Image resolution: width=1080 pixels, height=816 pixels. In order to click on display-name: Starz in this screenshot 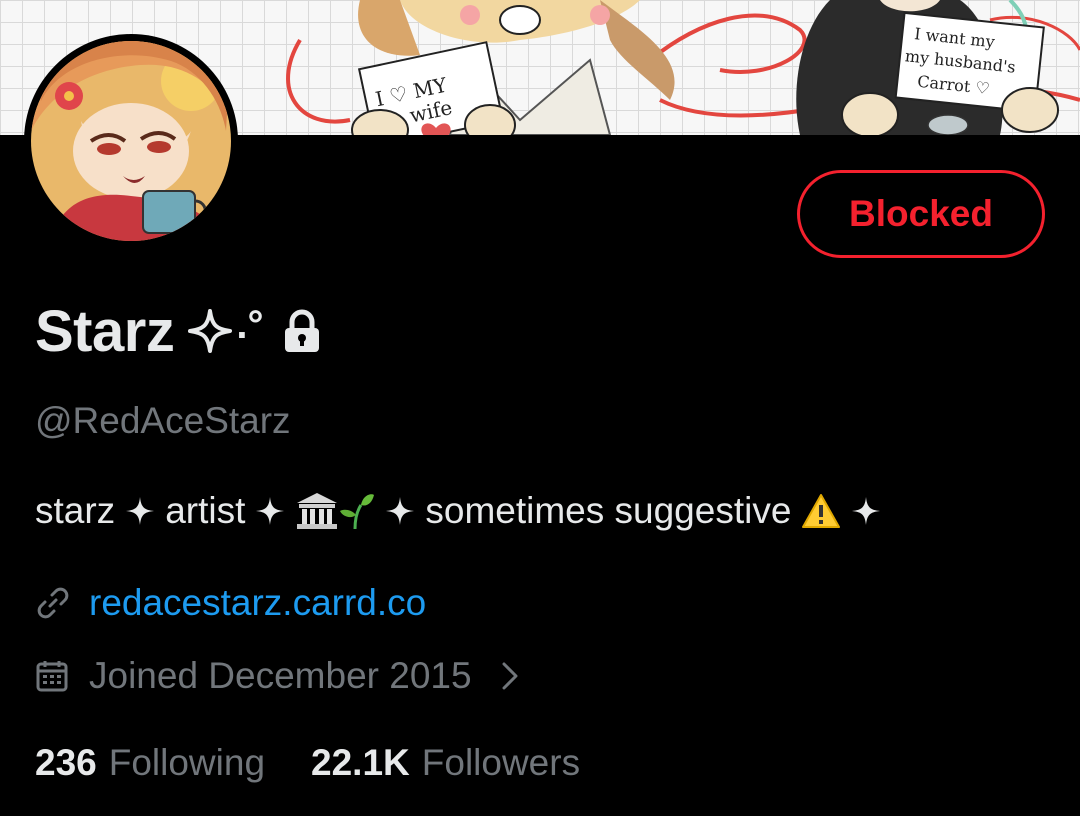, I will do `click(105, 331)`.